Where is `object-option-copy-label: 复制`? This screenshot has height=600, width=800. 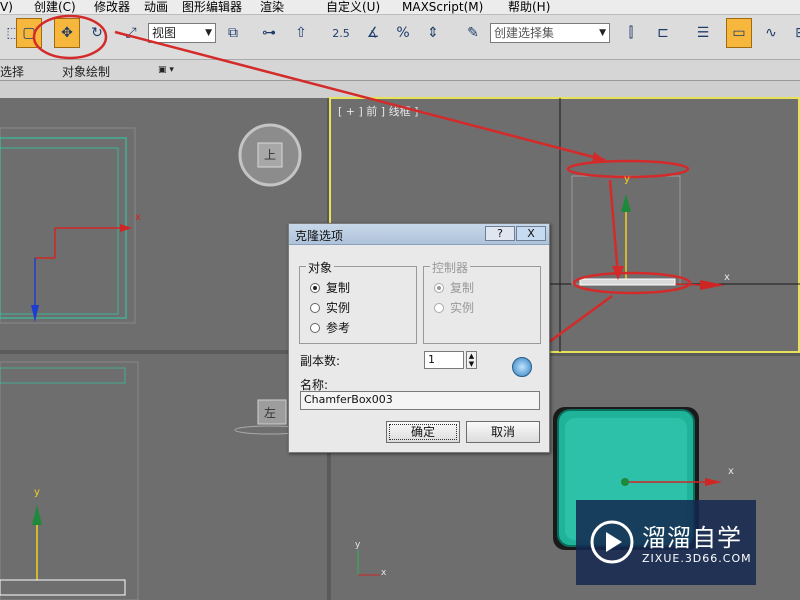
object-option-copy-label: 复制 is located at coordinates (338, 288).